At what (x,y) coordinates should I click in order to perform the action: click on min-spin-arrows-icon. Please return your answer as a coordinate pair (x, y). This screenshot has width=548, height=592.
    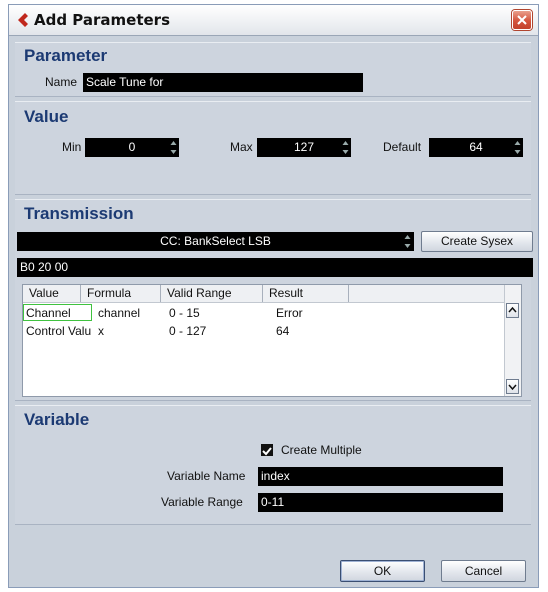
    Looking at the image, I should click on (173, 147).